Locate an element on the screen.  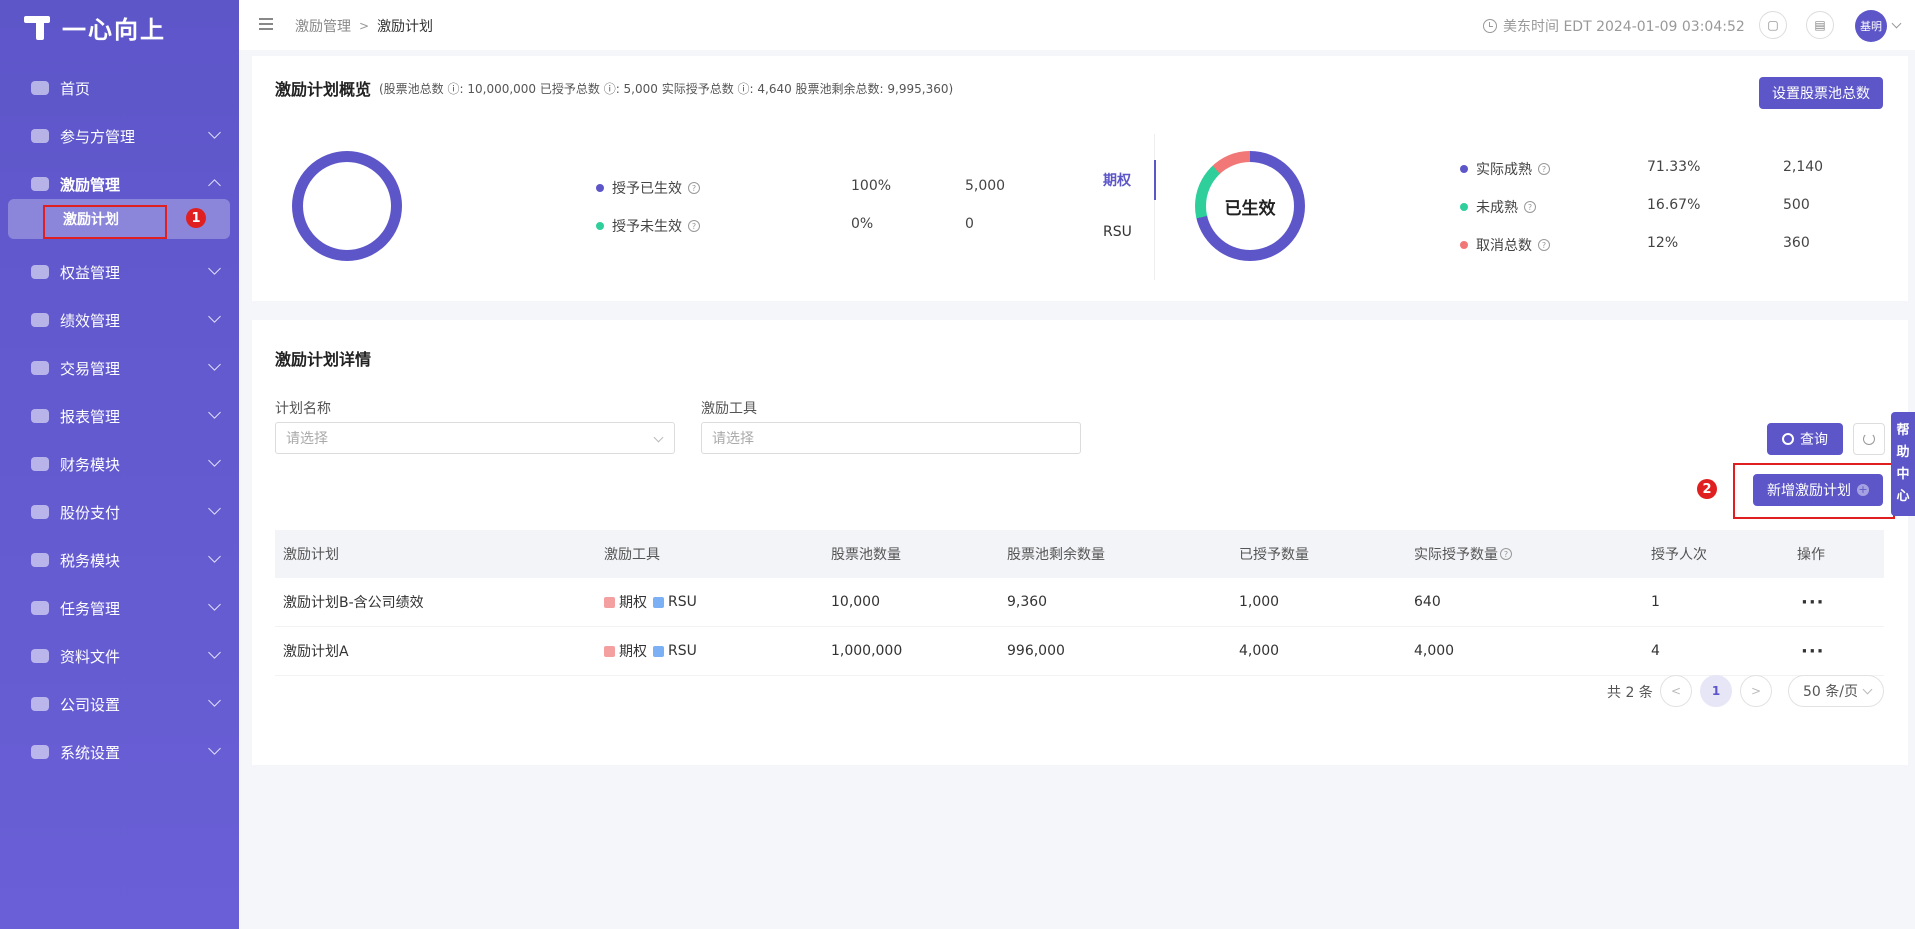
sidebar-item-report: 报表管理 is located at coordinates (119, 416).